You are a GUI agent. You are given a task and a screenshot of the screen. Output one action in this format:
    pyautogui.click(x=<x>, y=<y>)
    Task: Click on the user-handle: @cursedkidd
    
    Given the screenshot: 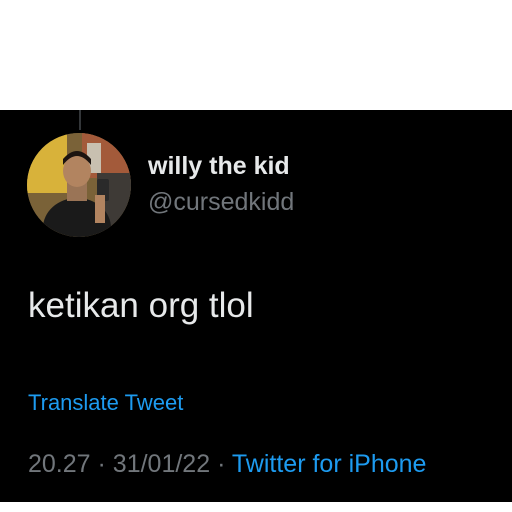 What is the action you would take?
    pyautogui.click(x=221, y=202)
    